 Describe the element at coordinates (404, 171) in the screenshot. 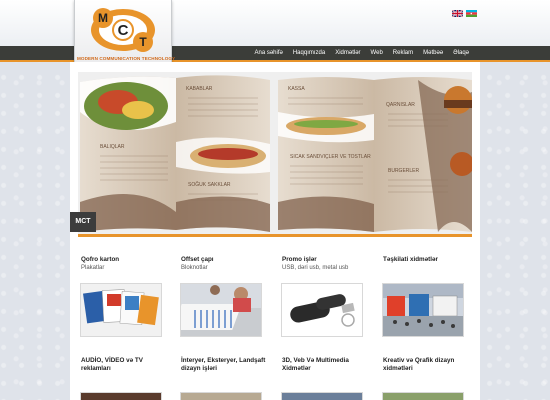

I see `menu-heading-7: BURGERLER` at that location.